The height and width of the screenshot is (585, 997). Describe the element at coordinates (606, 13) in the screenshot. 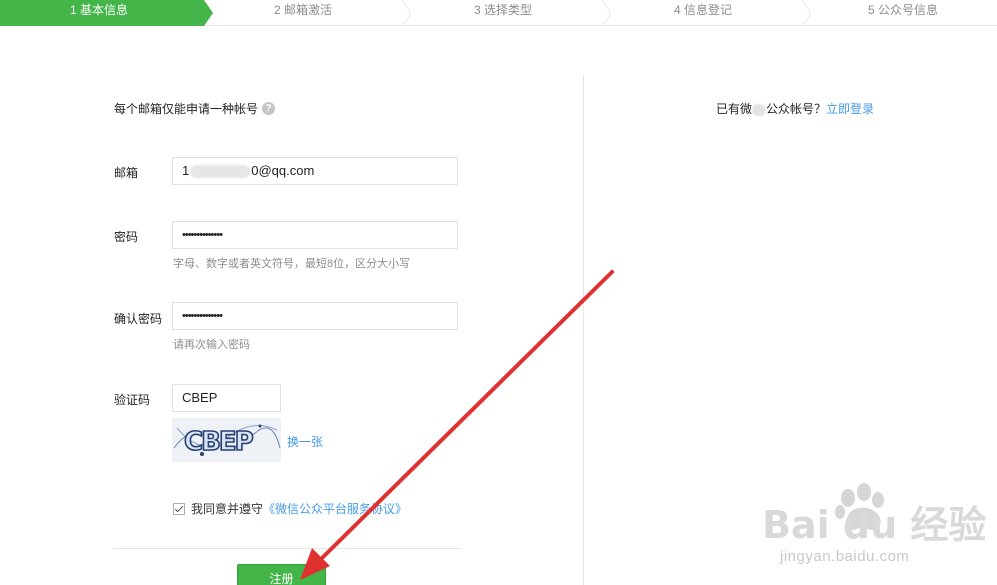

I see `step-separators` at that location.